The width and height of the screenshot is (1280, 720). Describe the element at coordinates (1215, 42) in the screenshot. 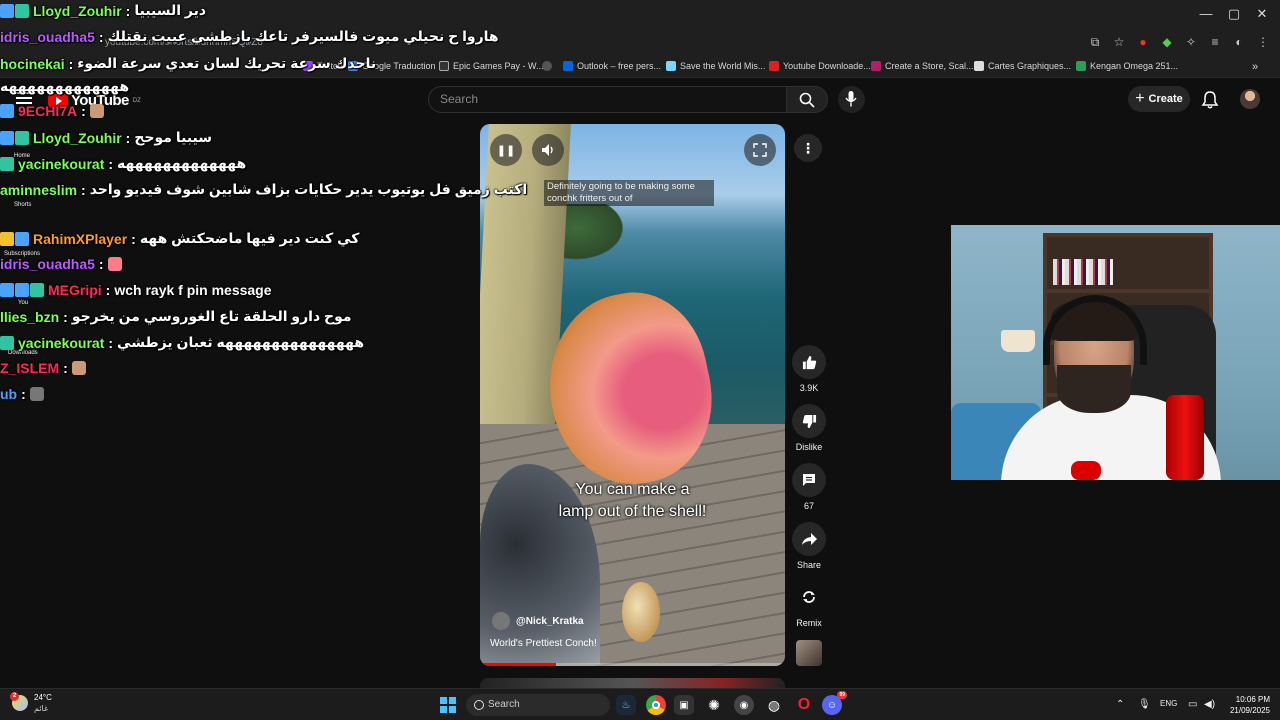

I see `reading-list-icon: ≡` at that location.